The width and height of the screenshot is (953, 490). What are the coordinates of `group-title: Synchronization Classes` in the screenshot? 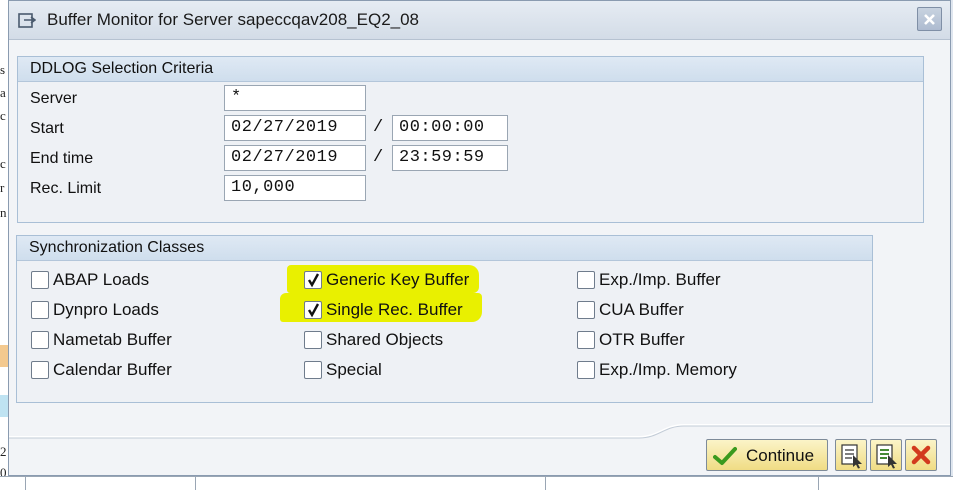 It's located at (117, 247).